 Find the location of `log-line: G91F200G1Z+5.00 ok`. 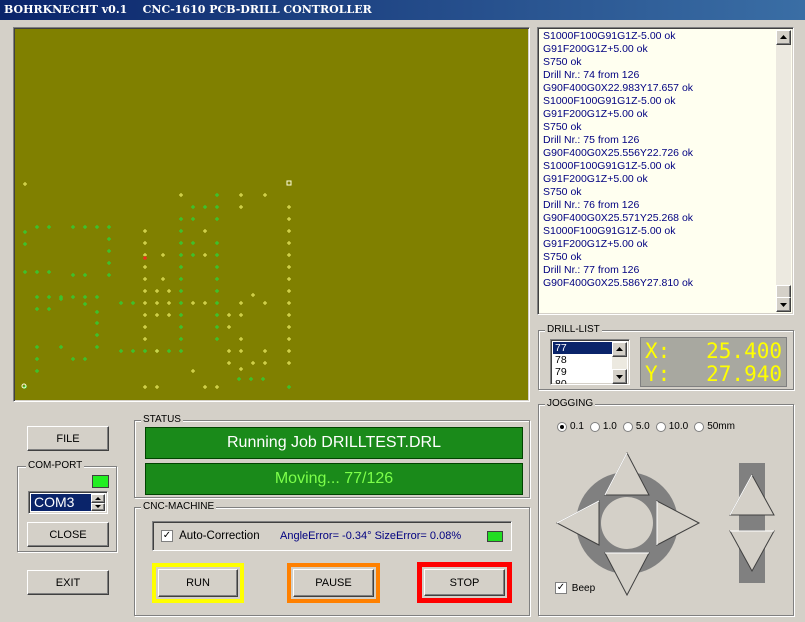

log-line: G91F200G1Z+5.00 ok is located at coordinates (595, 49).